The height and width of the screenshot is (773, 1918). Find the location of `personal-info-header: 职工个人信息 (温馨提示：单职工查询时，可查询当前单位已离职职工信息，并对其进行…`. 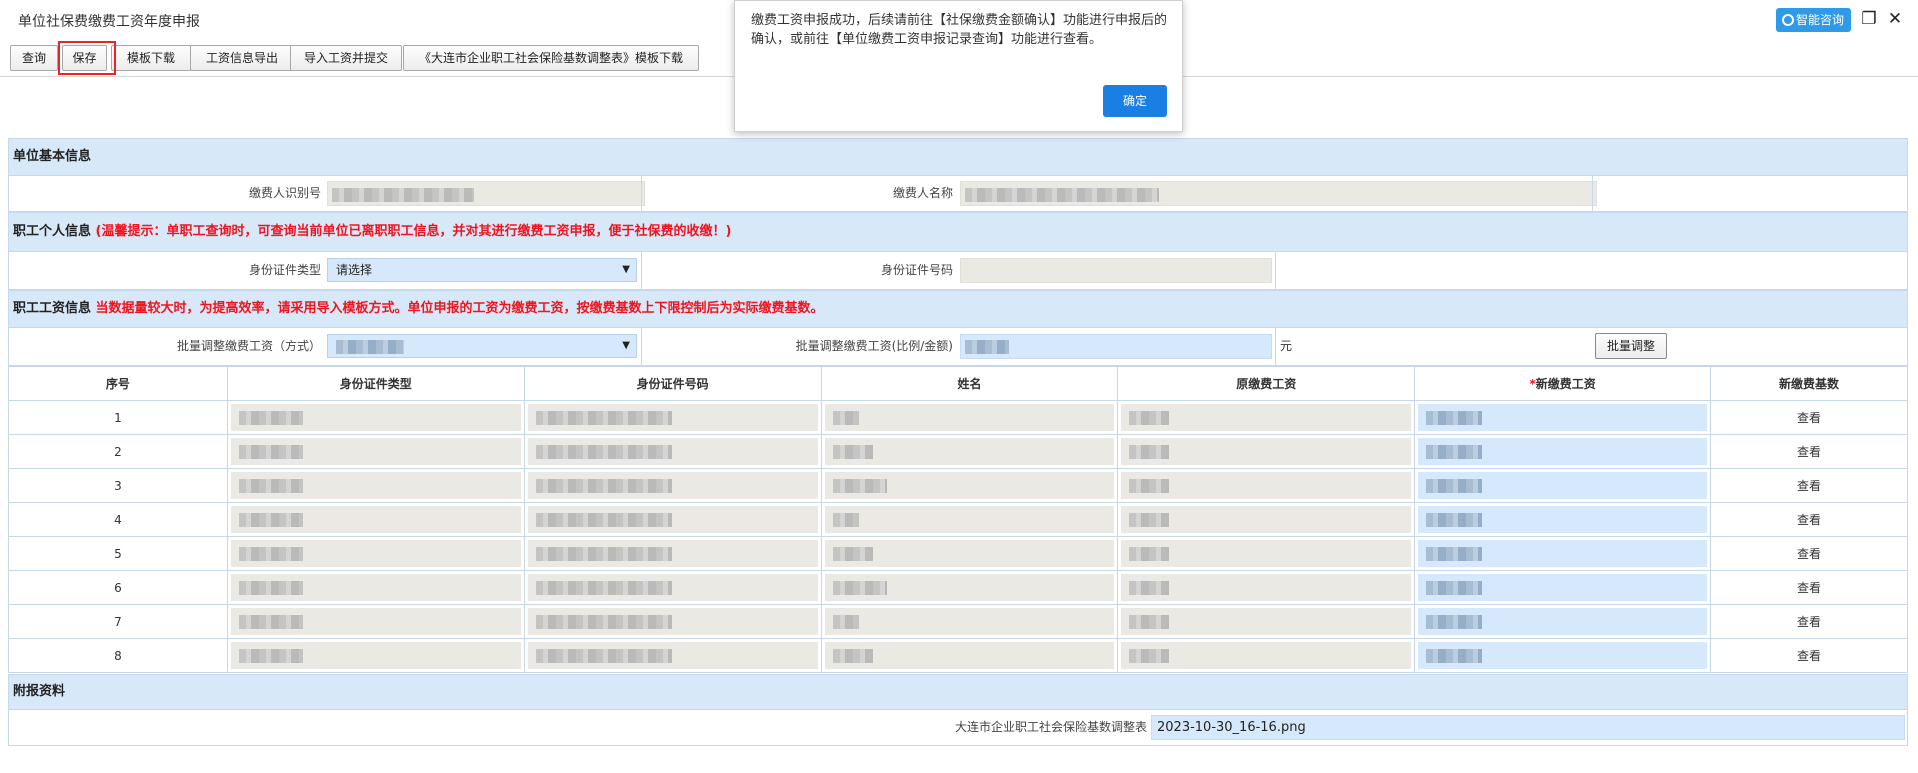

personal-info-header: 职工个人信息 (温馨提示：单职工查询时，可查询当前单位已离职职工信息，并对其进行… is located at coordinates (958, 232).